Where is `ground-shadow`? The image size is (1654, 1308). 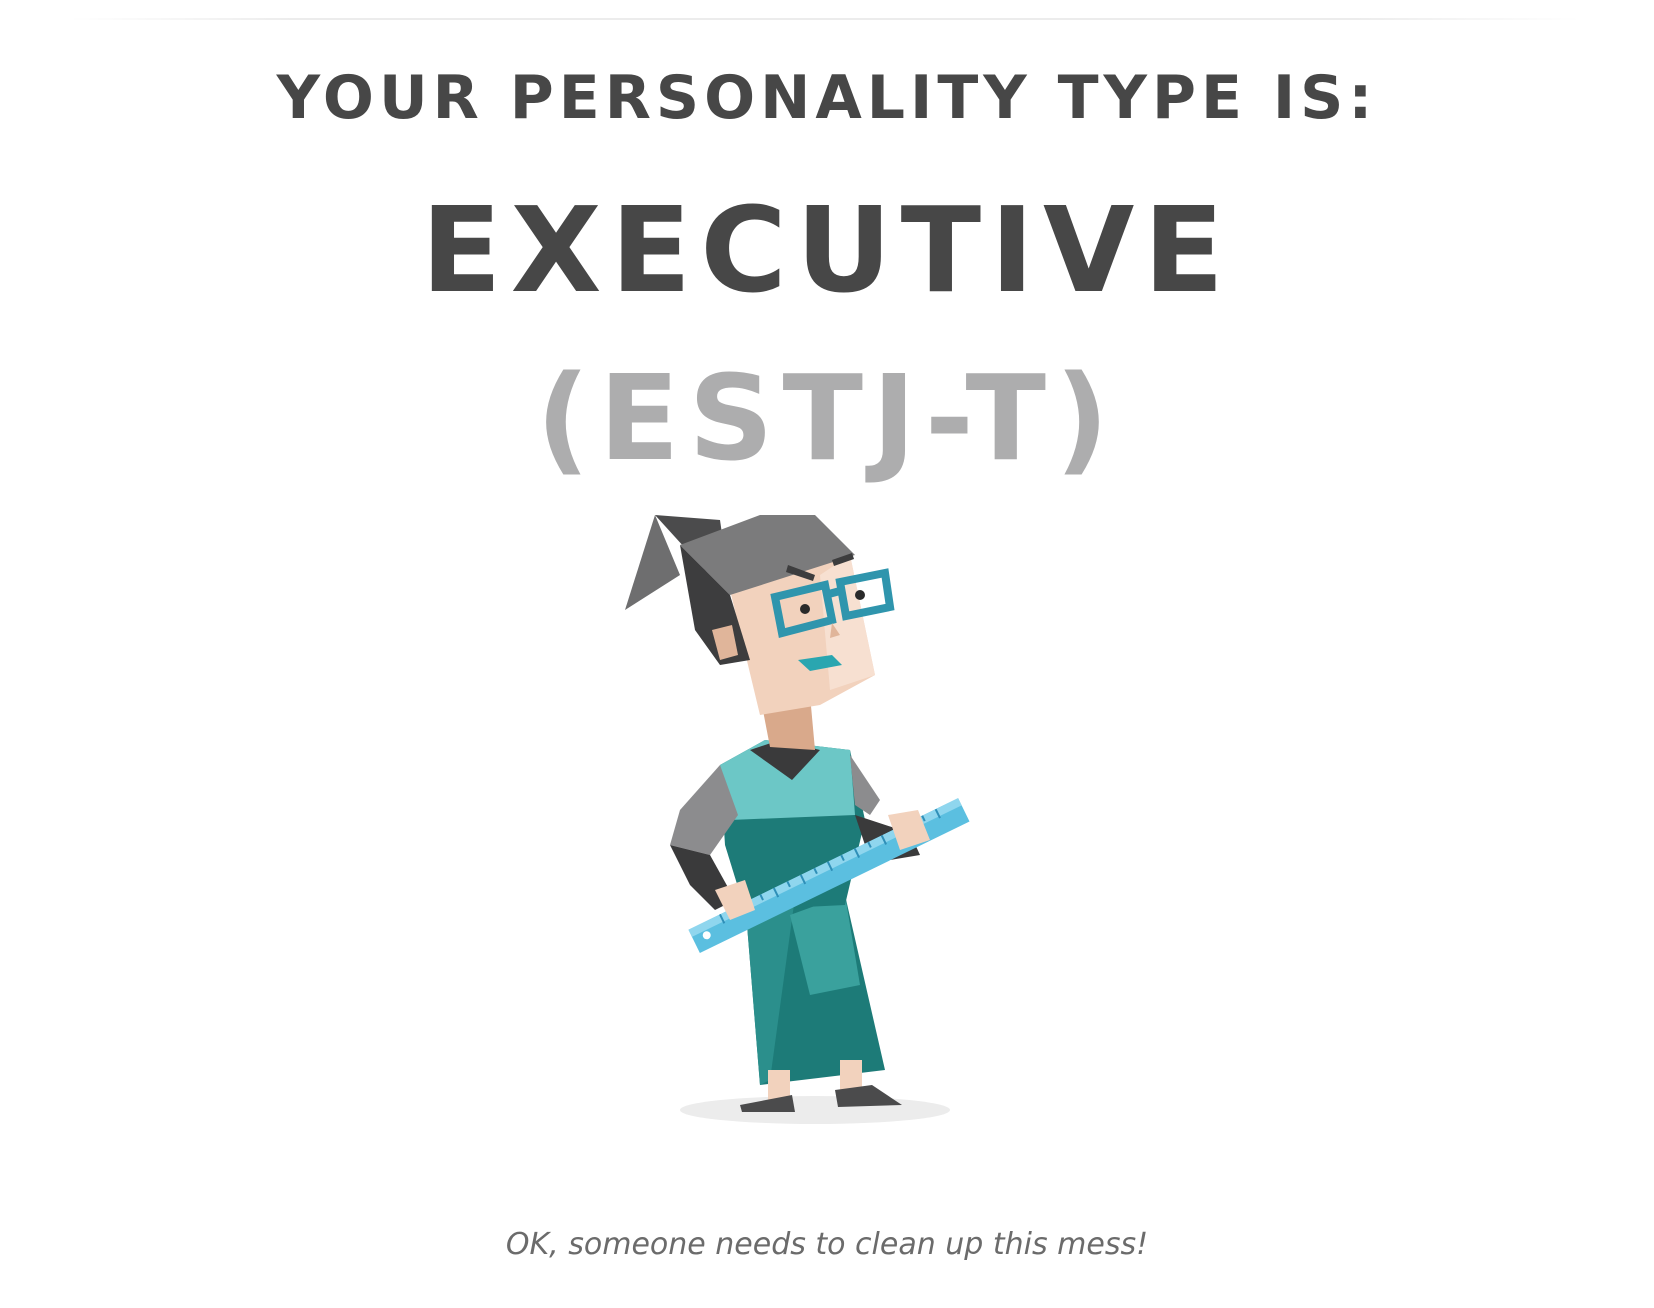 ground-shadow is located at coordinates (815, 1110).